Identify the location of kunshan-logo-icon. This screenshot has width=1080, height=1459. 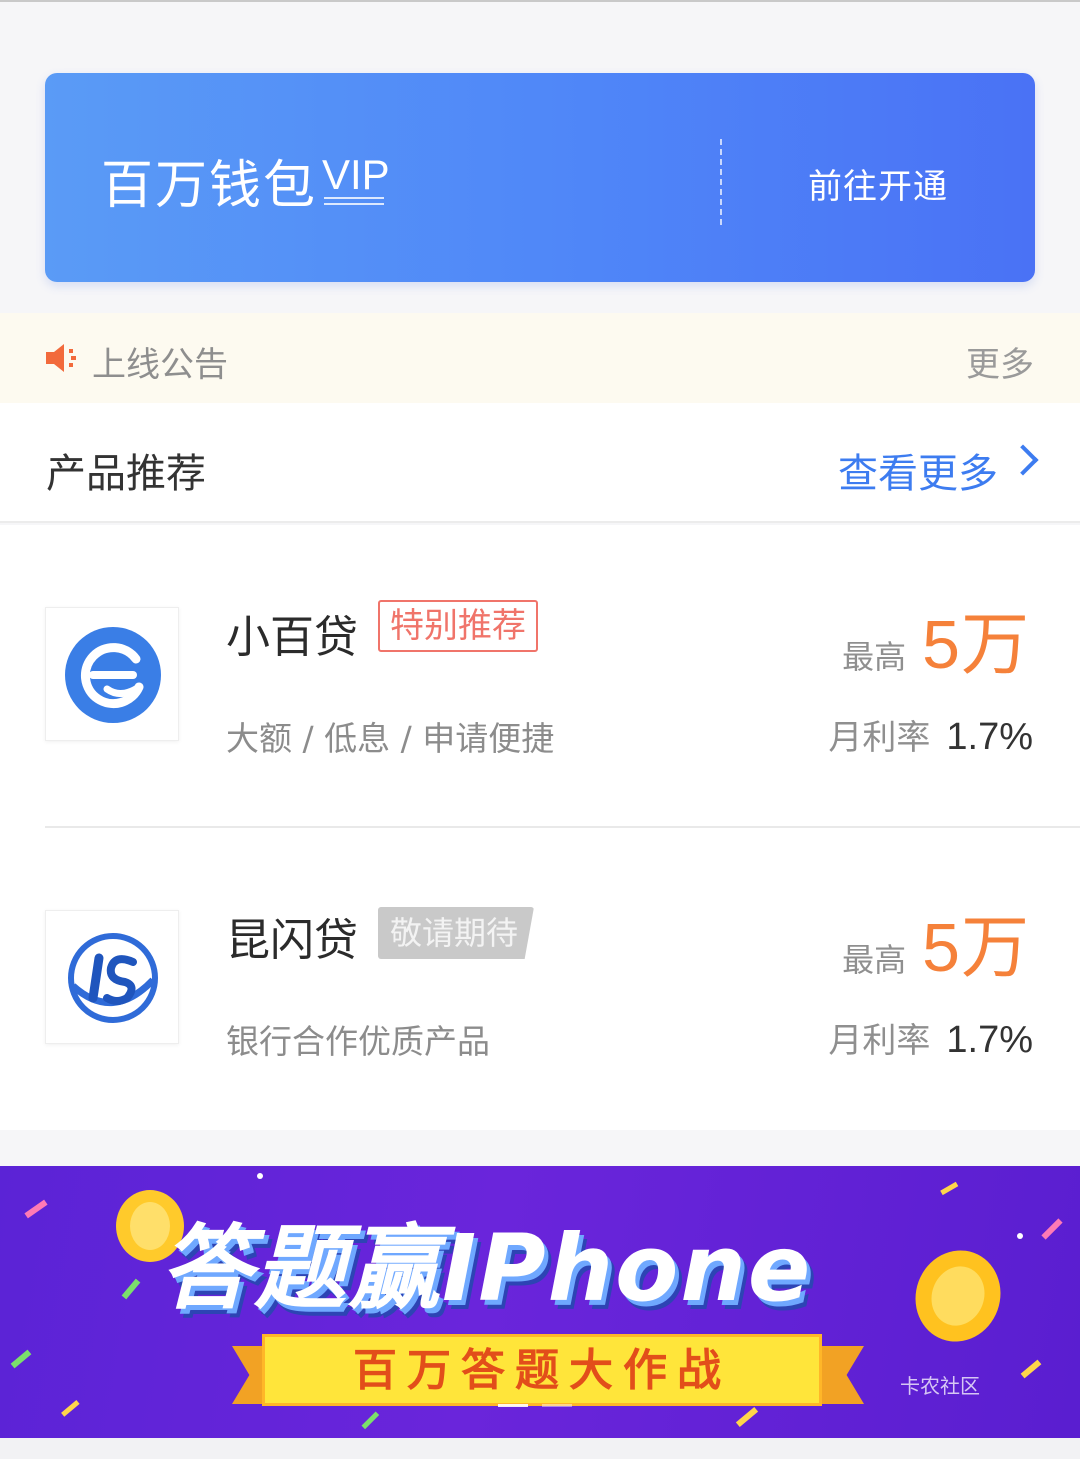
(113, 978).